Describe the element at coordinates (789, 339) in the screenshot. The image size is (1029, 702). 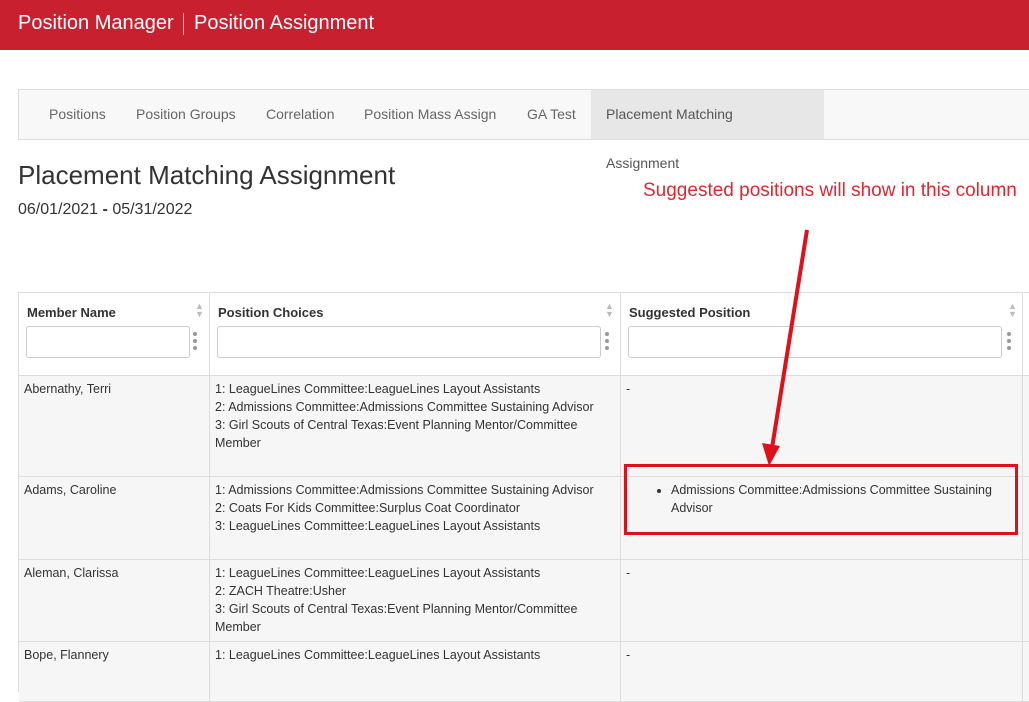
I see `arrow-shaft` at that location.